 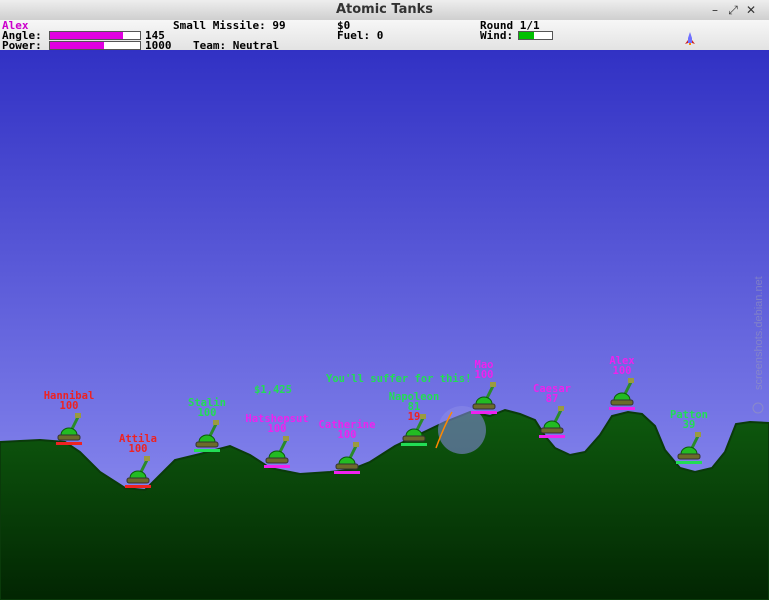 I want to click on taunt-text: You'll suffer for this!, so click(x=398, y=379).